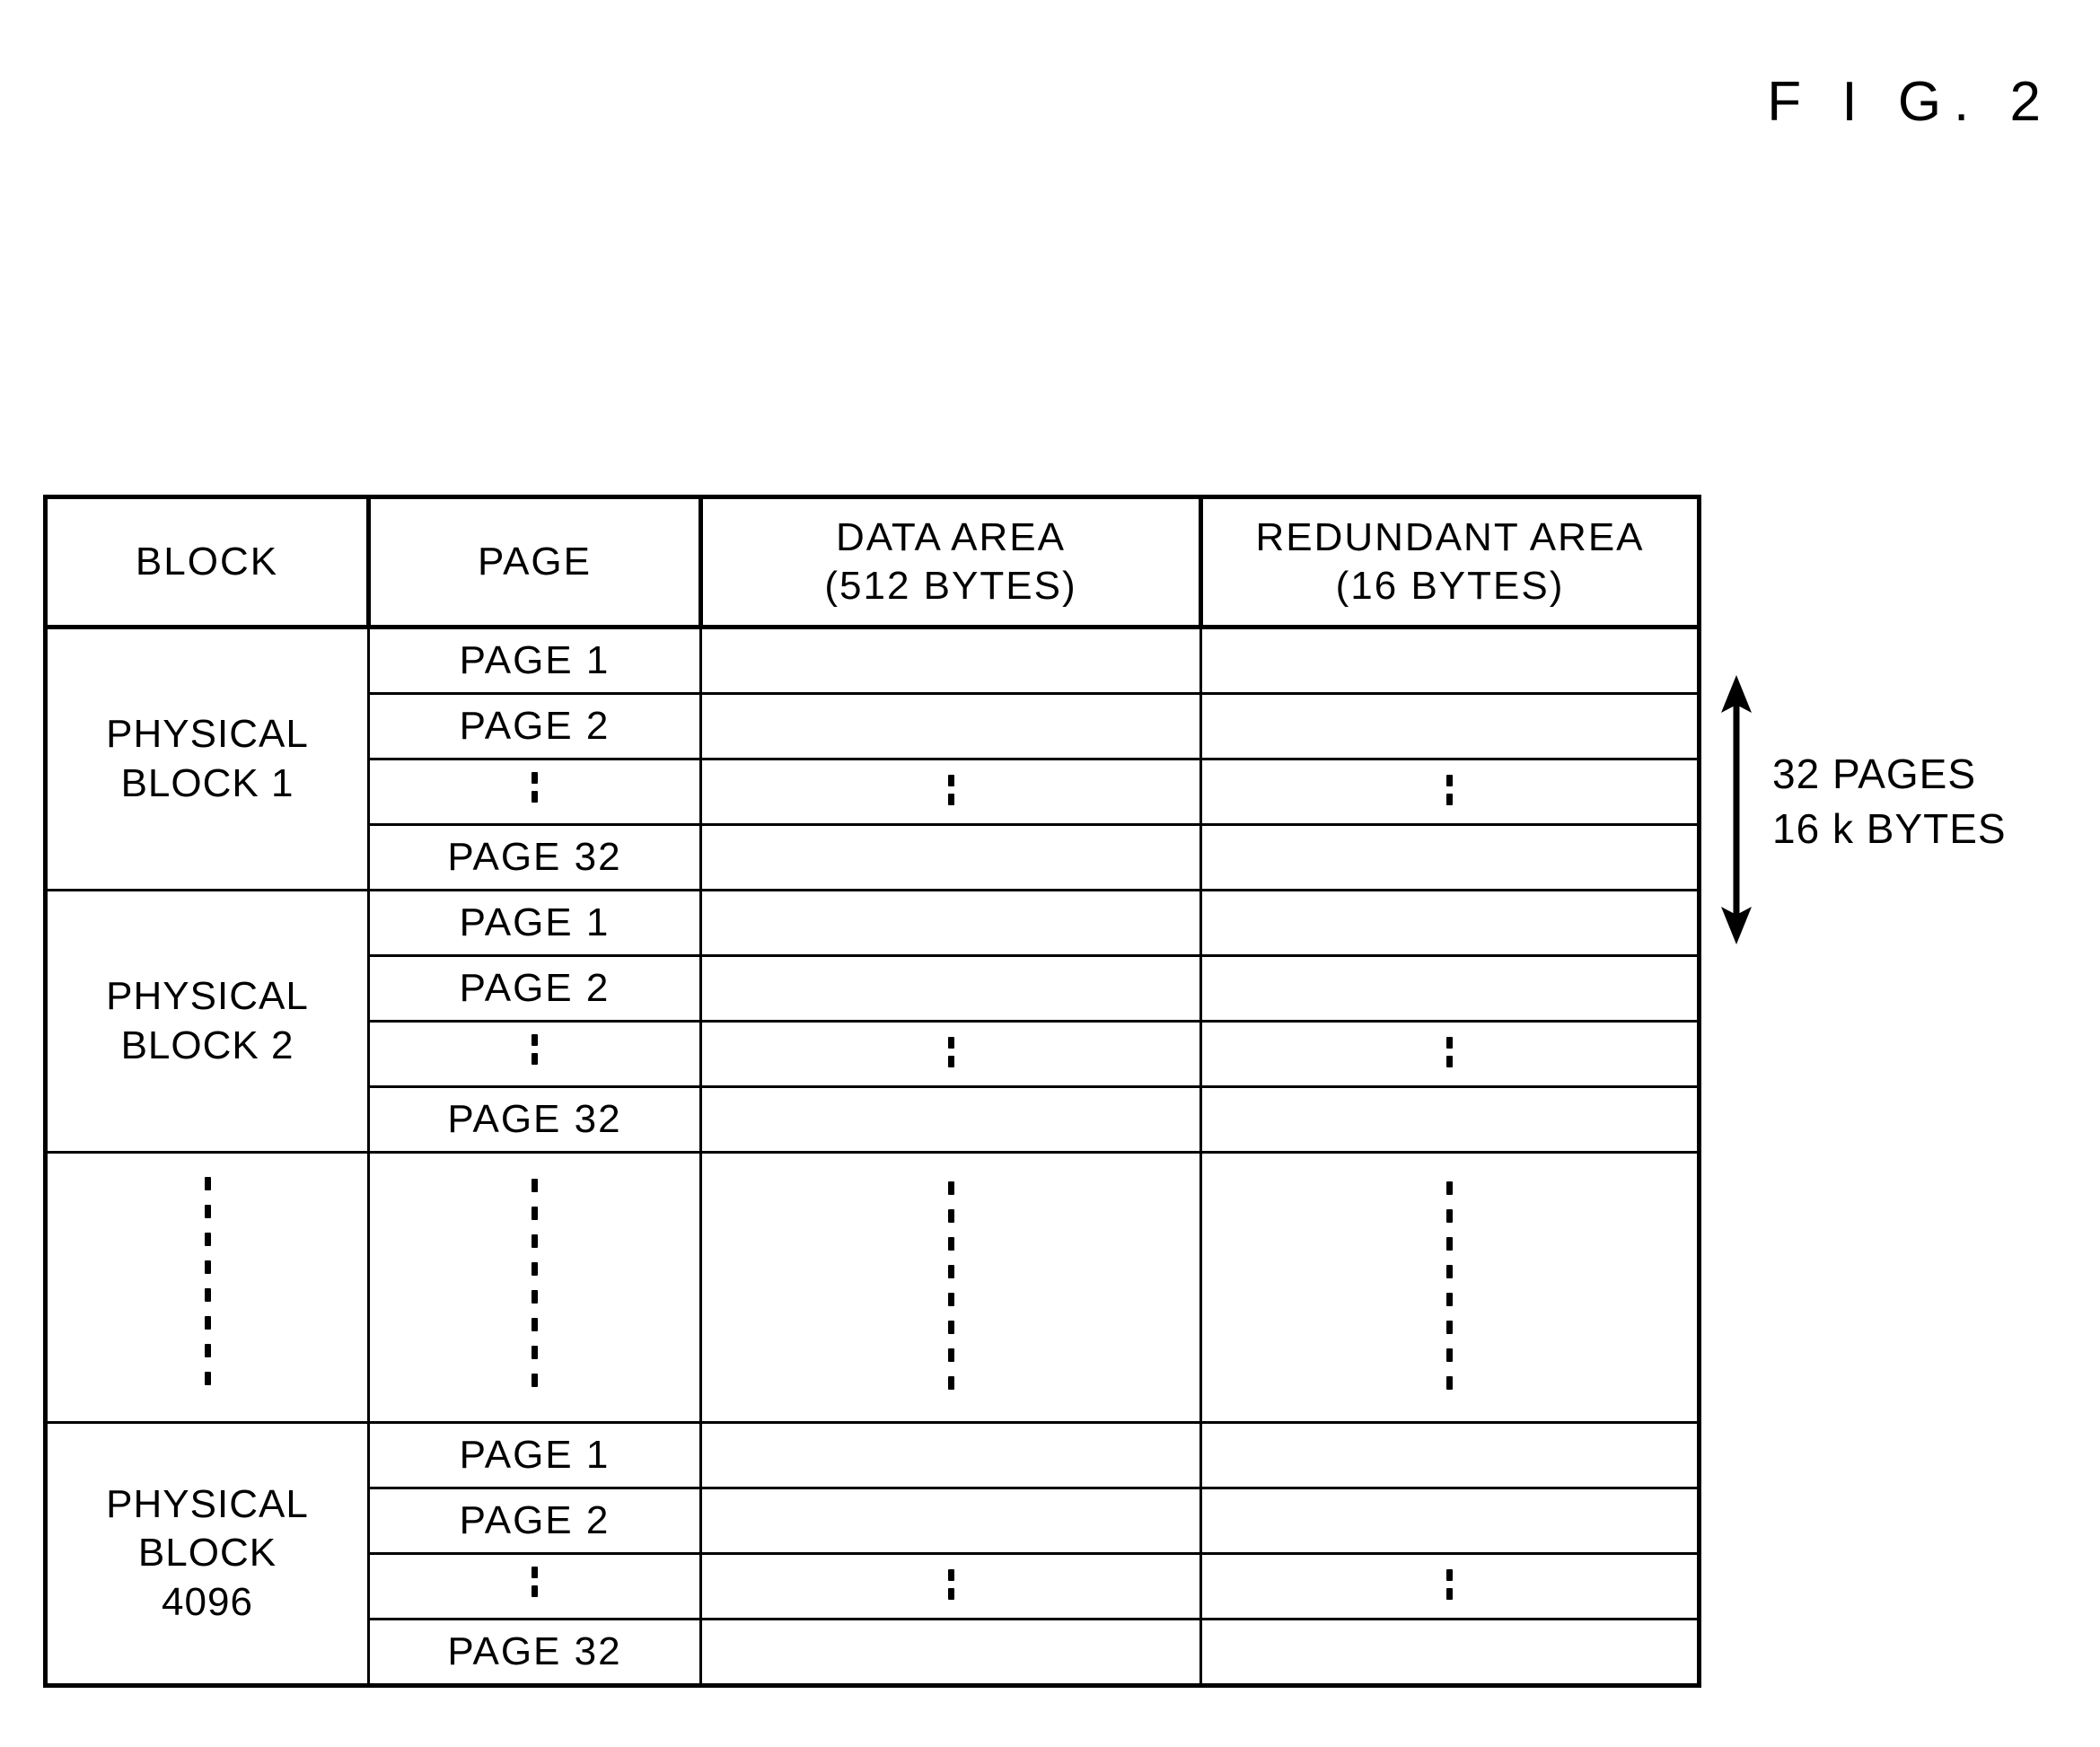 The height and width of the screenshot is (1747, 2100). Describe the element at coordinates (950, 537) in the screenshot. I see `column-header-data-area-line1: DATA AREA` at that location.